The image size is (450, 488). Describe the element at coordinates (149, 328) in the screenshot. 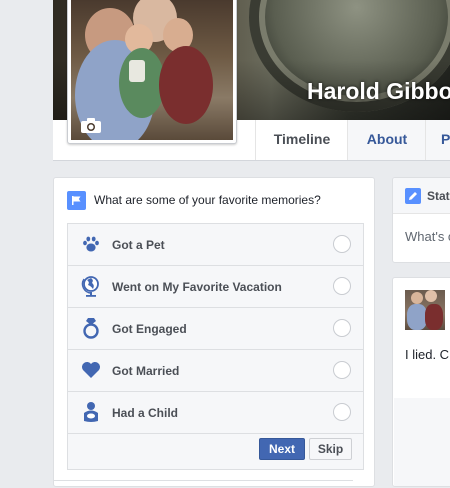

I see `option-label: Got Engaged` at that location.